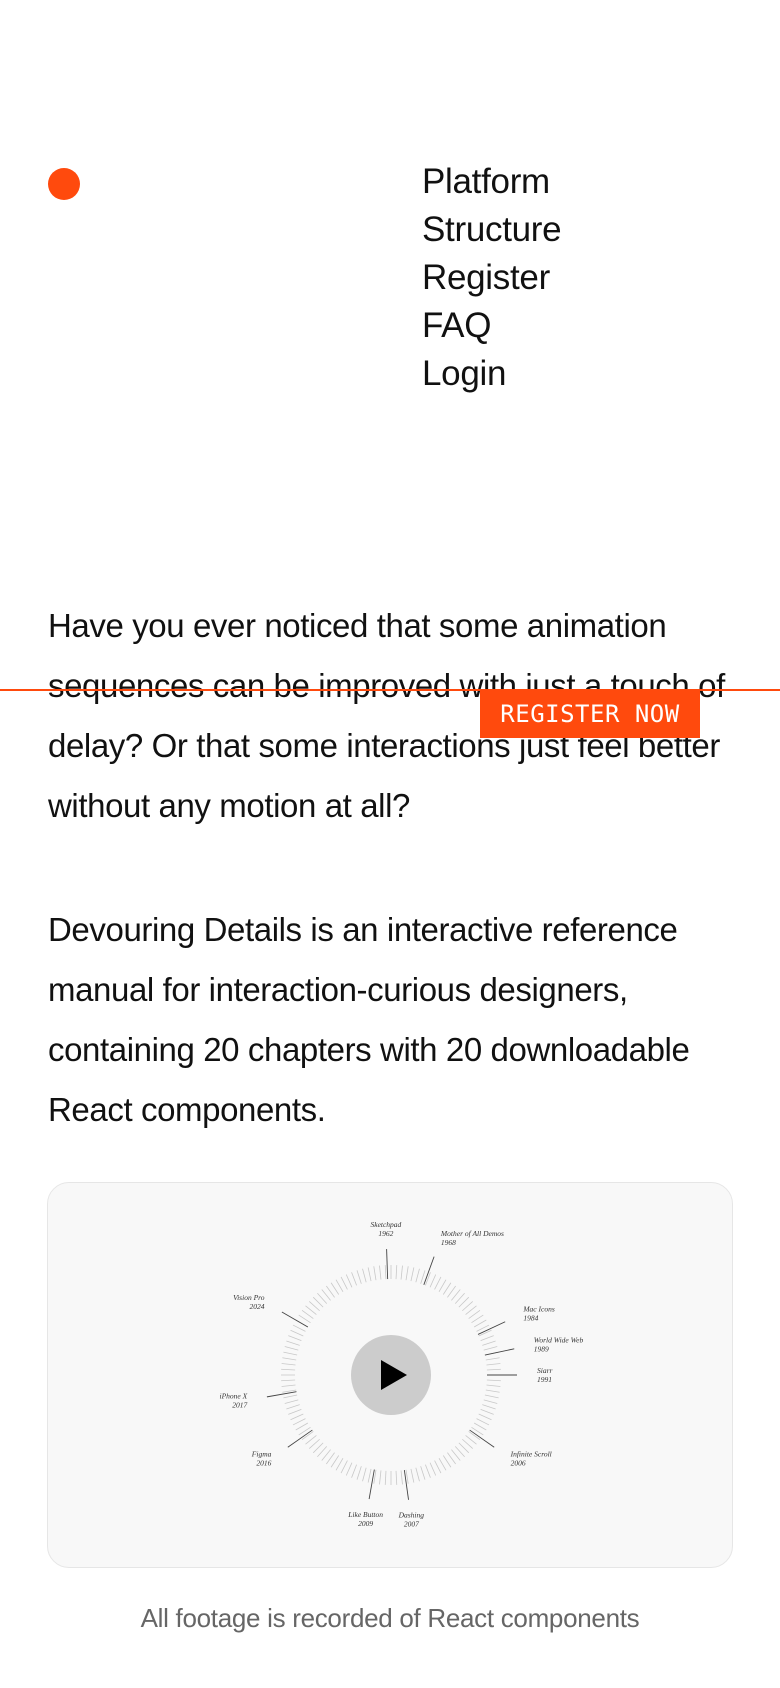  Describe the element at coordinates (234, 1395) in the screenshot. I see `timeline-event-name: iPhone X` at that location.